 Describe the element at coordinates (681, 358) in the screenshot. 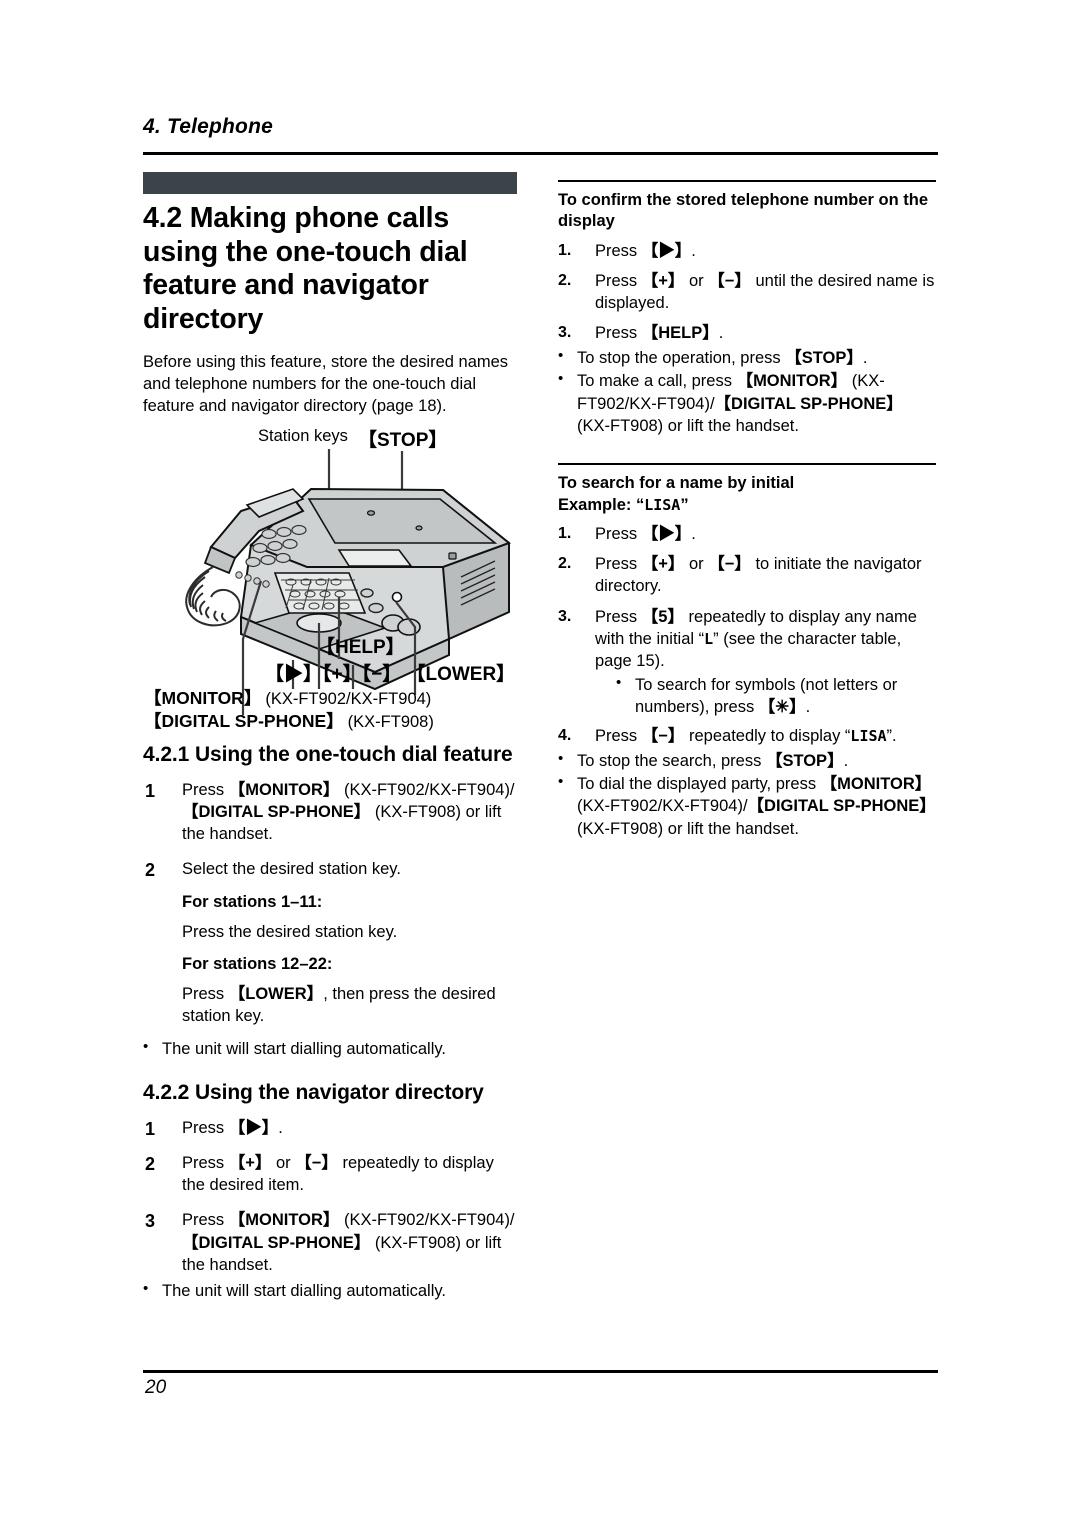

I see `note-text-pre: To stop the operation, press` at that location.